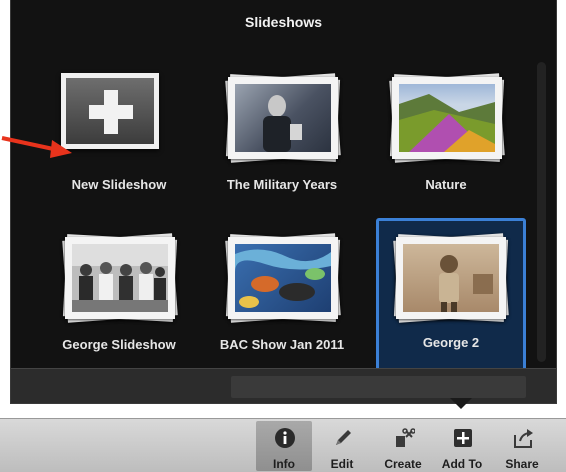  I want to click on vertical-scrollbar, so click(541, 212).